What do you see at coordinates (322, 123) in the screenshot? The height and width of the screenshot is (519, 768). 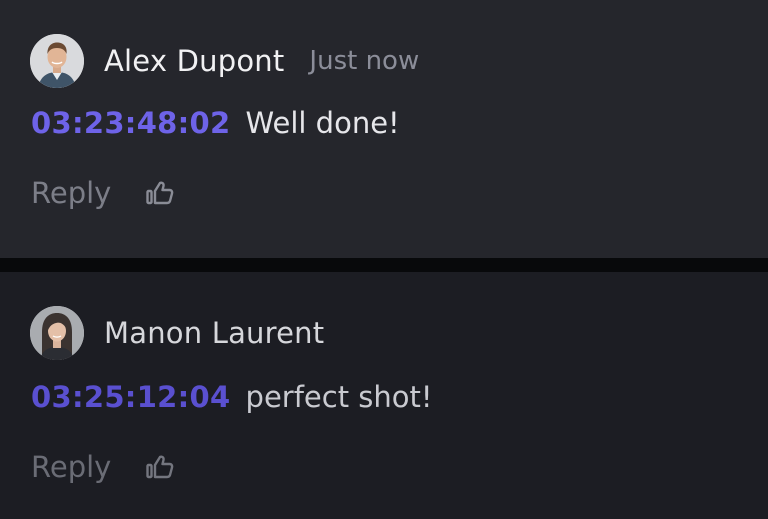 I see `comment-text: Well done!` at bounding box center [322, 123].